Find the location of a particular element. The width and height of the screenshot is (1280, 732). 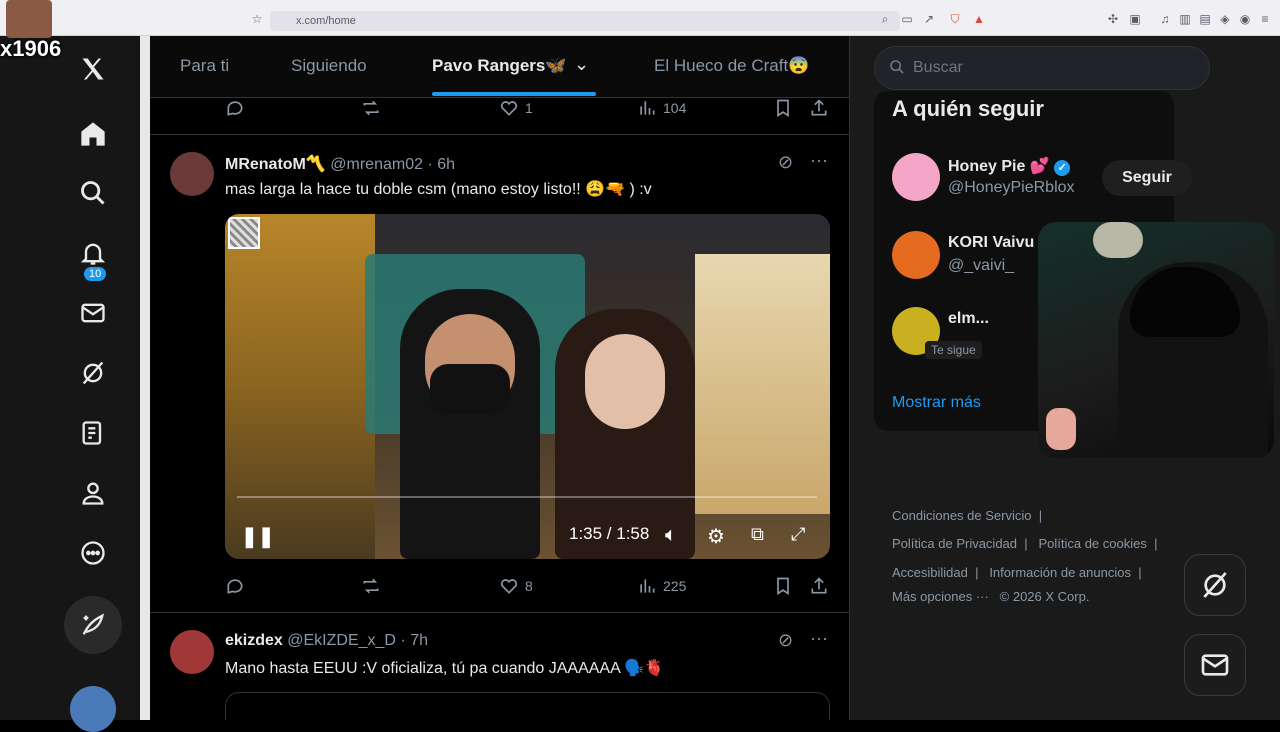

like-count: 8 is located at coordinates (529, 586).